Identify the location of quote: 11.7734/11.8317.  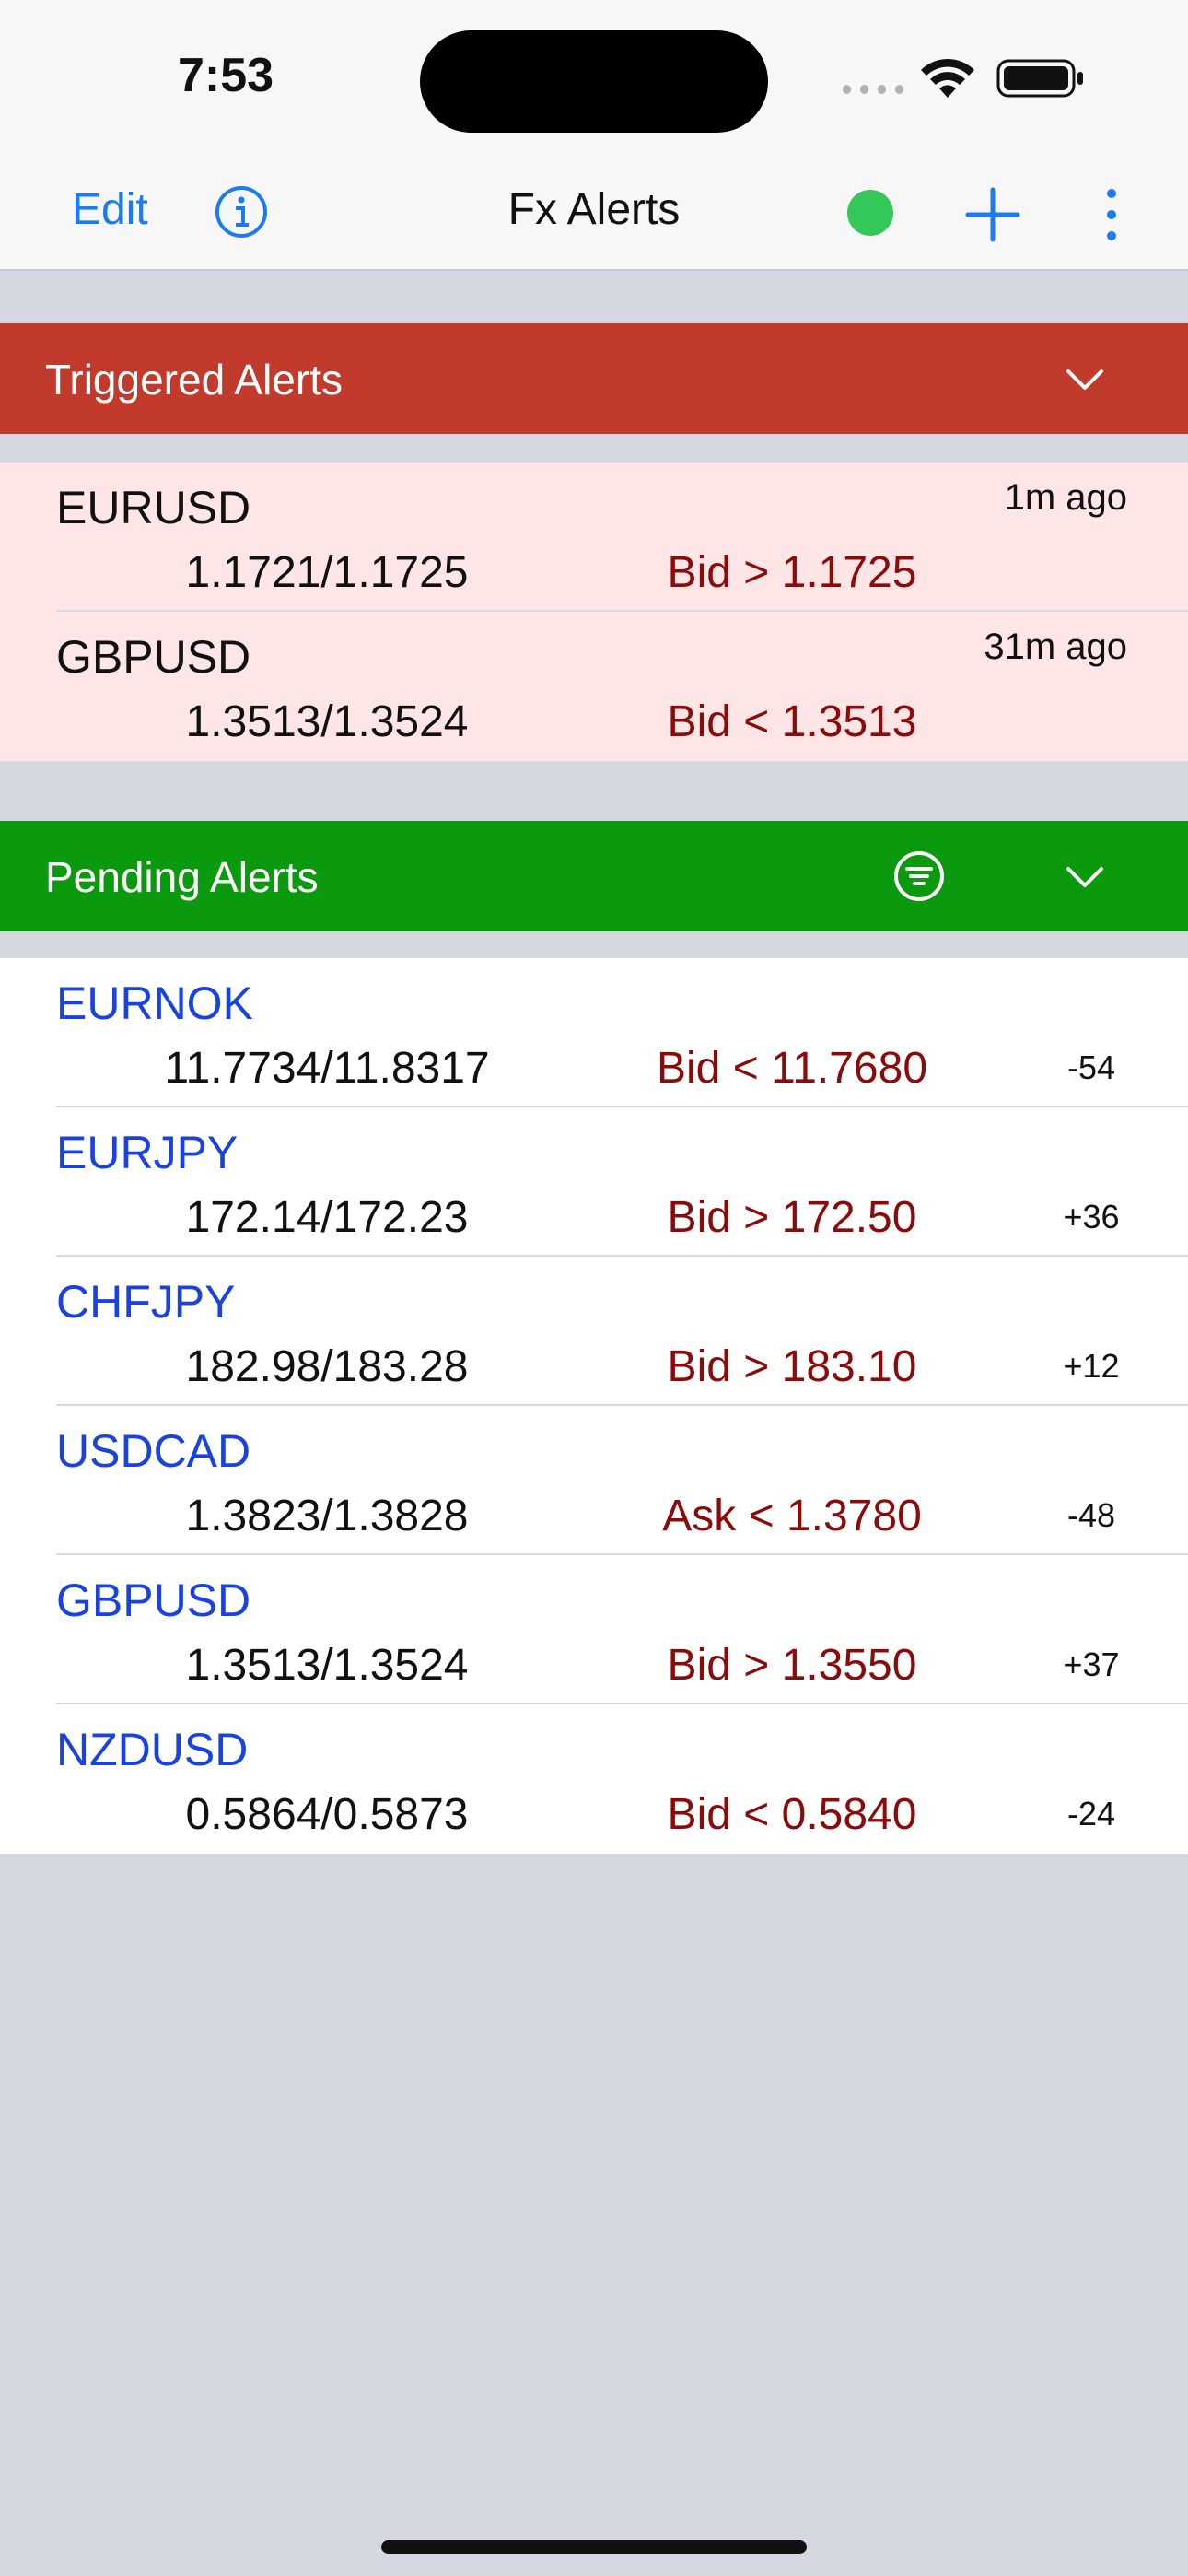
(327, 1068).